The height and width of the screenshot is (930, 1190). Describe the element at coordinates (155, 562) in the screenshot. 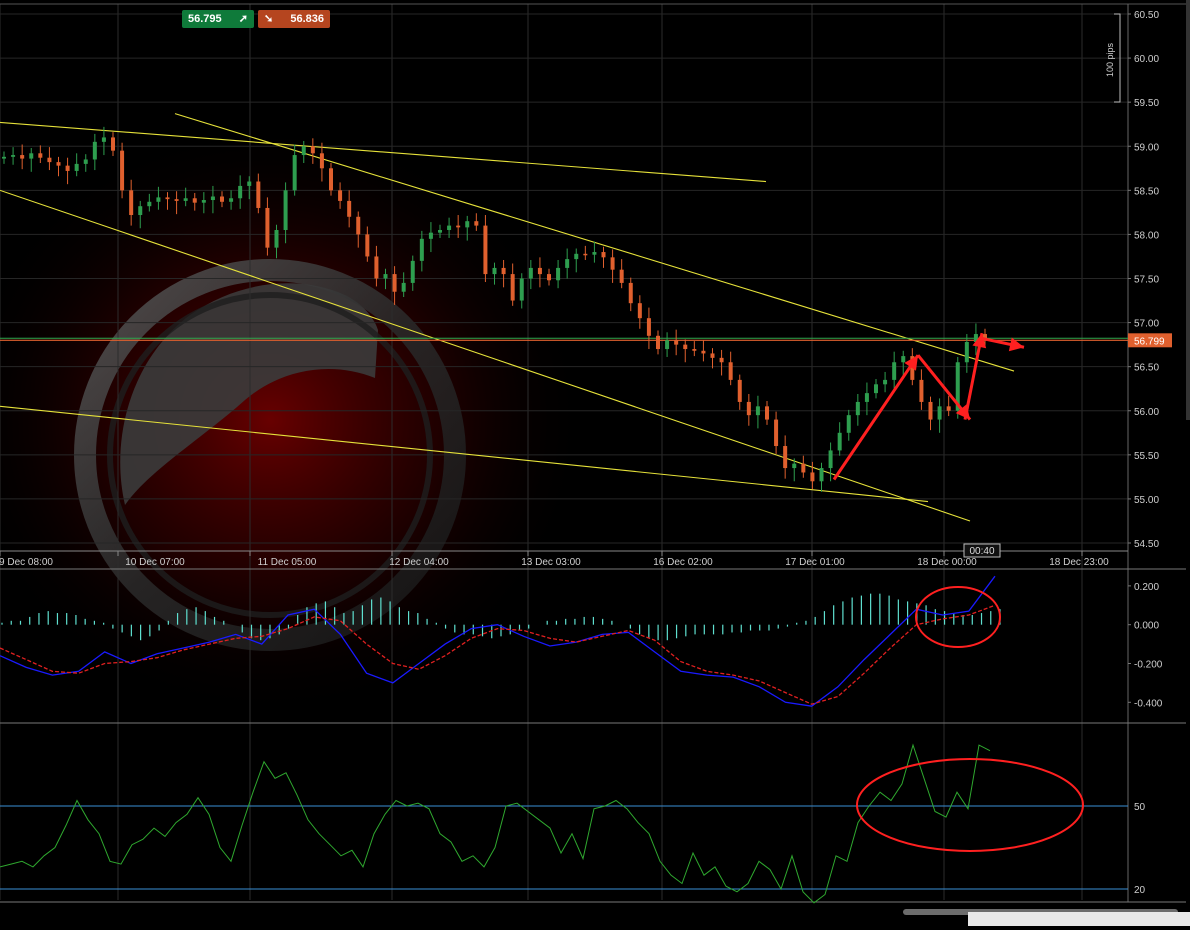

I see `time-tick-label: 10 Dec 07:00` at that location.